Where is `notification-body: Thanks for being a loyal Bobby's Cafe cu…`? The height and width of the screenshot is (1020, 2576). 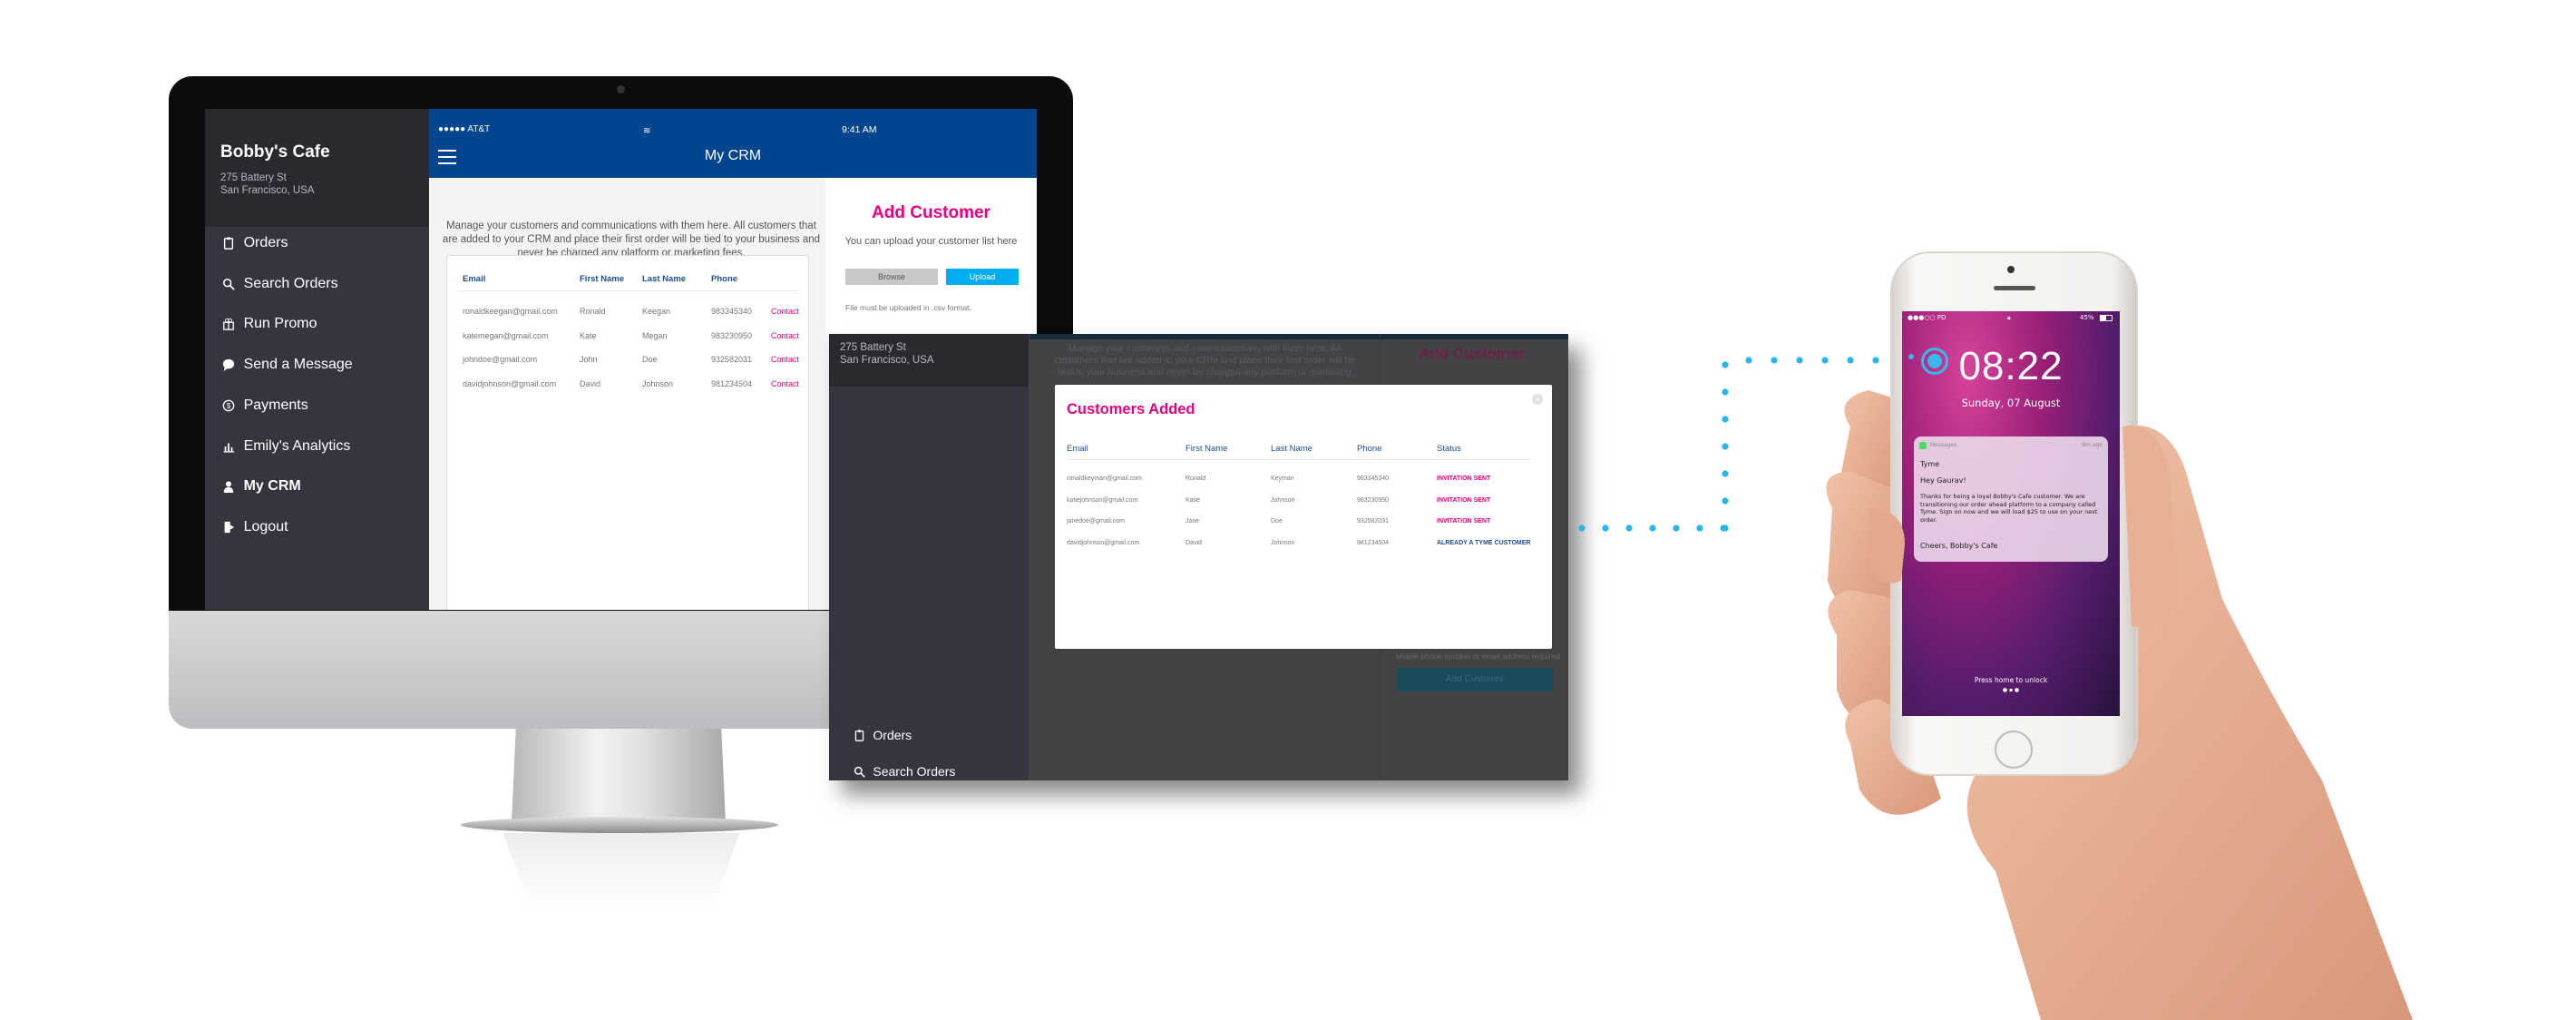
notification-body: Thanks for being a loyal Bobby's Cafe cu… is located at coordinates (2009, 508).